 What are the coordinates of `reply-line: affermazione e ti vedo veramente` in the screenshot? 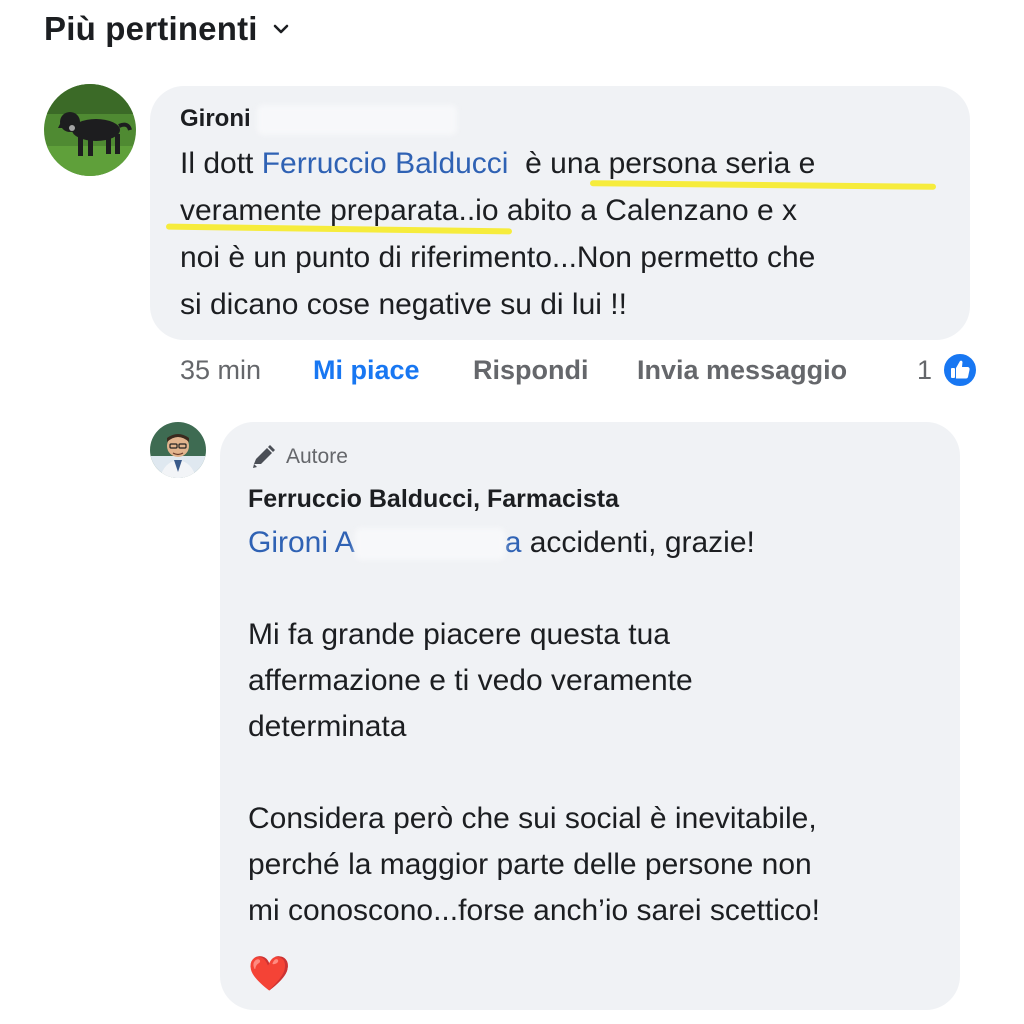 It's located at (470, 680).